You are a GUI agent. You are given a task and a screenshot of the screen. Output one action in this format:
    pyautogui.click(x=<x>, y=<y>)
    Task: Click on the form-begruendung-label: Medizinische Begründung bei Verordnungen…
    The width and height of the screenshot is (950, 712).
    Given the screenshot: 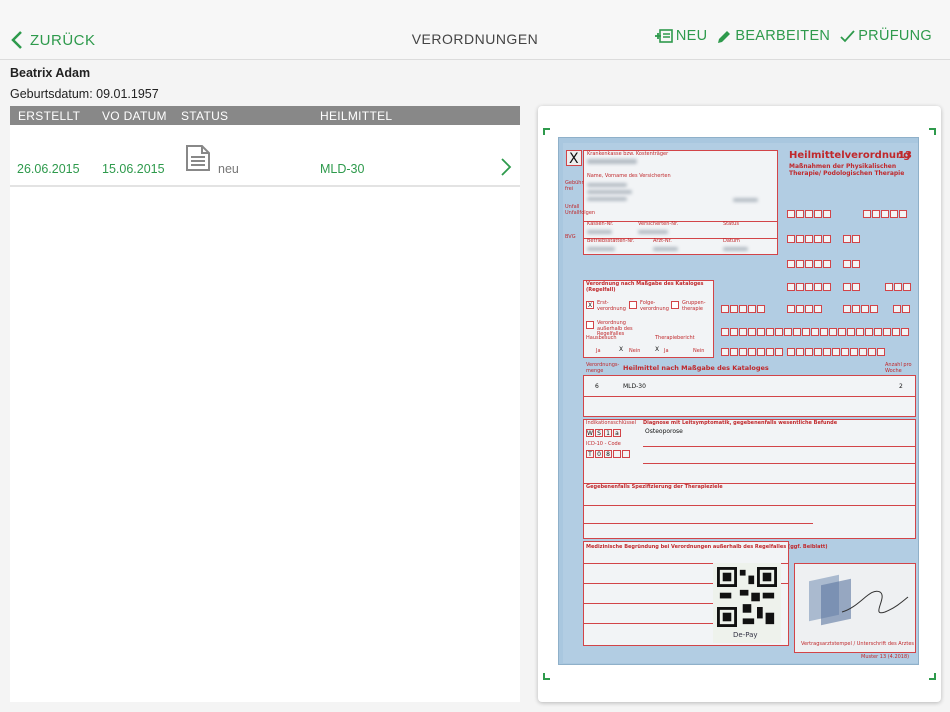 What is the action you would take?
    pyautogui.click(x=707, y=547)
    